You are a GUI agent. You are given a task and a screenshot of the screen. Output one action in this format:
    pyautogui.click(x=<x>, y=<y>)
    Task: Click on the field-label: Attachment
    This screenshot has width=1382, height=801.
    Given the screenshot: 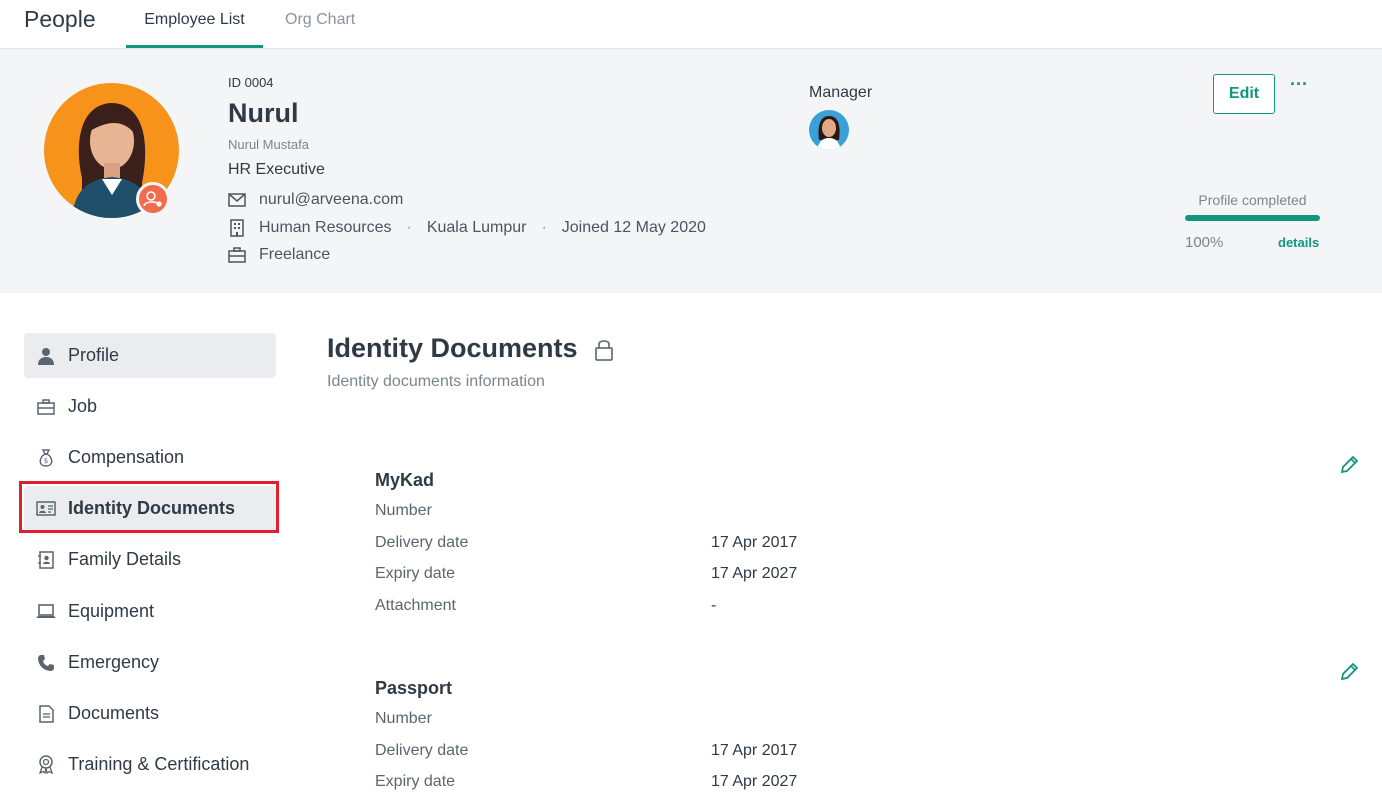 What is the action you would take?
    pyautogui.click(x=415, y=605)
    